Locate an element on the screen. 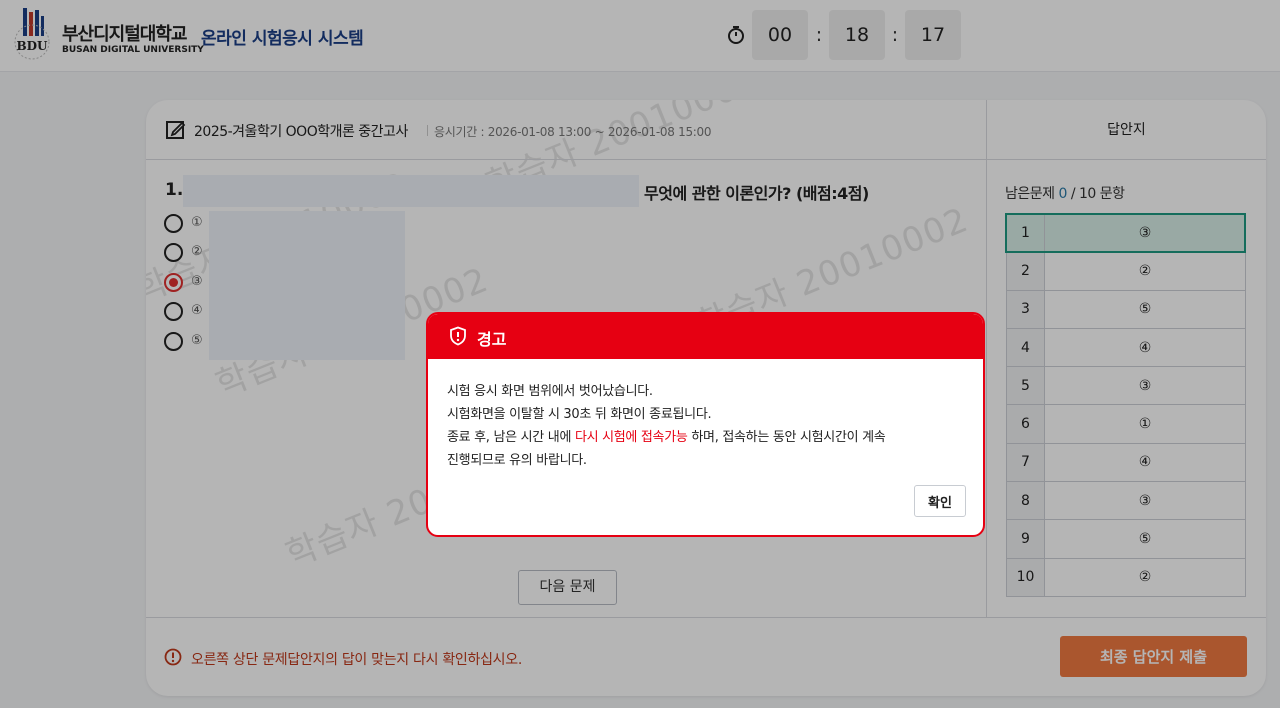 This screenshot has width=1280, height=708. dialog-text: 하며, 접속하는 동안 시험시간이 계속 is located at coordinates (786, 437).